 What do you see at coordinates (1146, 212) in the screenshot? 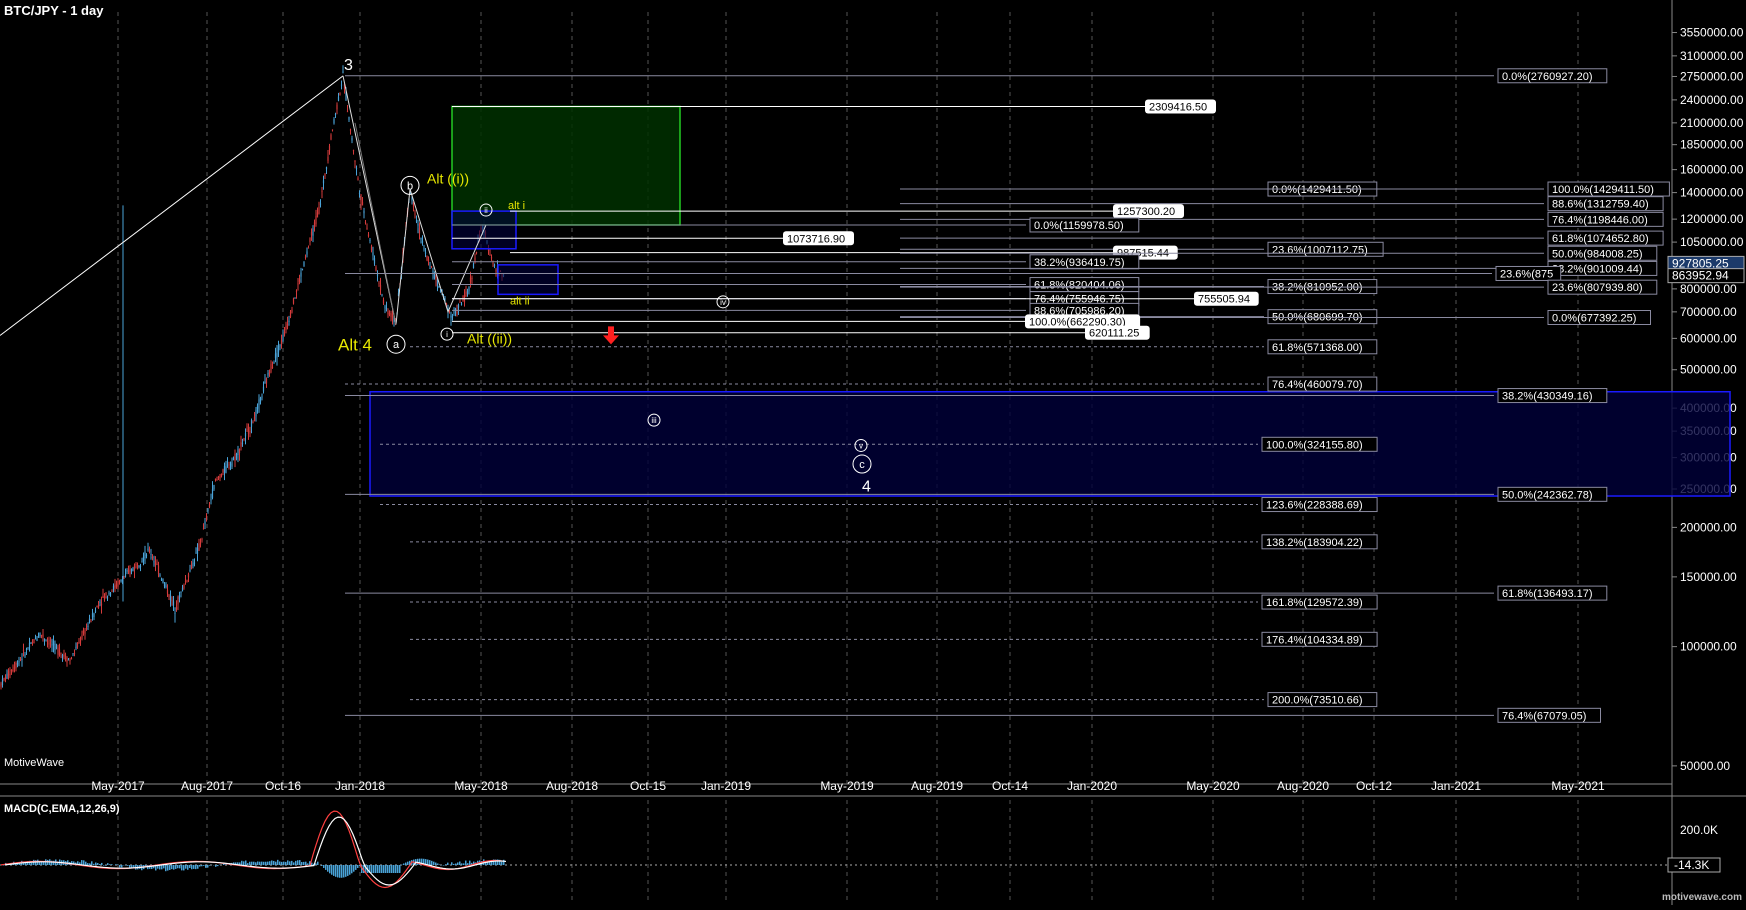
I see `level-value-label: 1257300.20` at bounding box center [1146, 212].